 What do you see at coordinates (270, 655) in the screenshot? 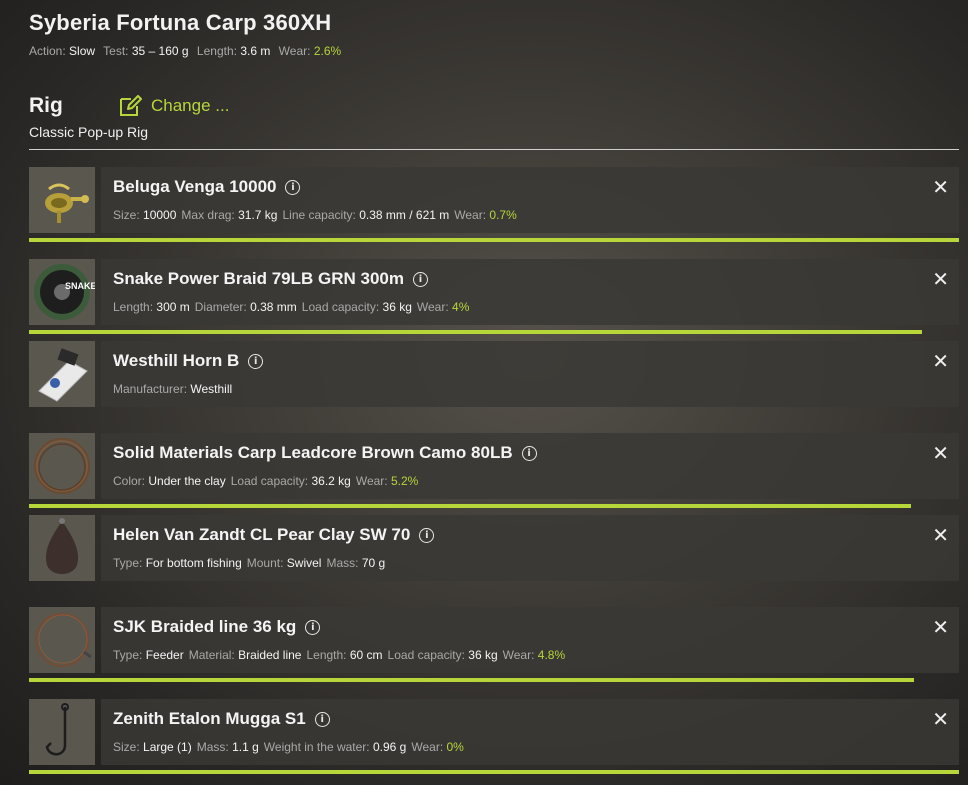
I see `detail-value: Braided line` at bounding box center [270, 655].